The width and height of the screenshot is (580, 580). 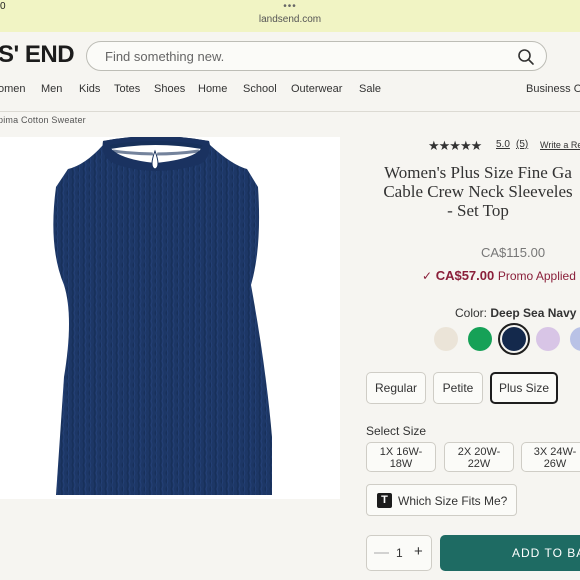 I want to click on checkmark-icon: ✓, so click(x=427, y=276).